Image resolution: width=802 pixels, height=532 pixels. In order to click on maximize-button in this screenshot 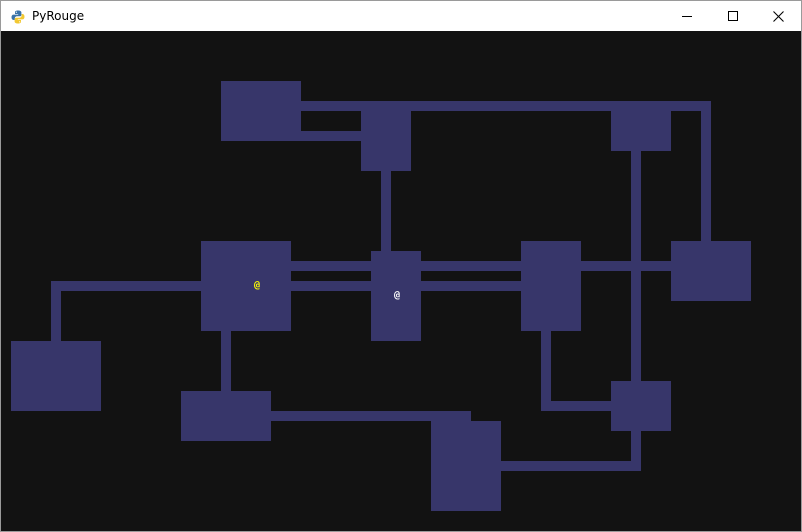, I will do `click(733, 16)`.